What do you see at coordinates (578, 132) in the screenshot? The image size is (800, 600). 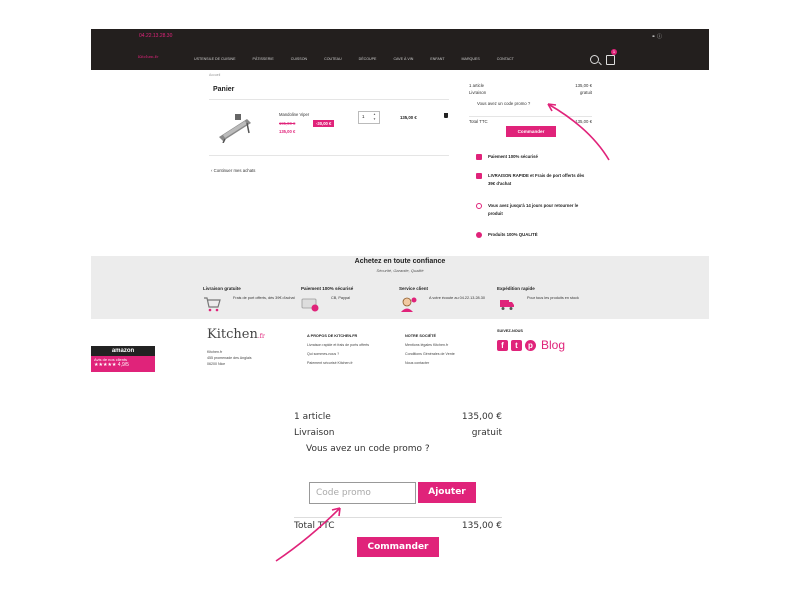 I see `arrow-top` at bounding box center [578, 132].